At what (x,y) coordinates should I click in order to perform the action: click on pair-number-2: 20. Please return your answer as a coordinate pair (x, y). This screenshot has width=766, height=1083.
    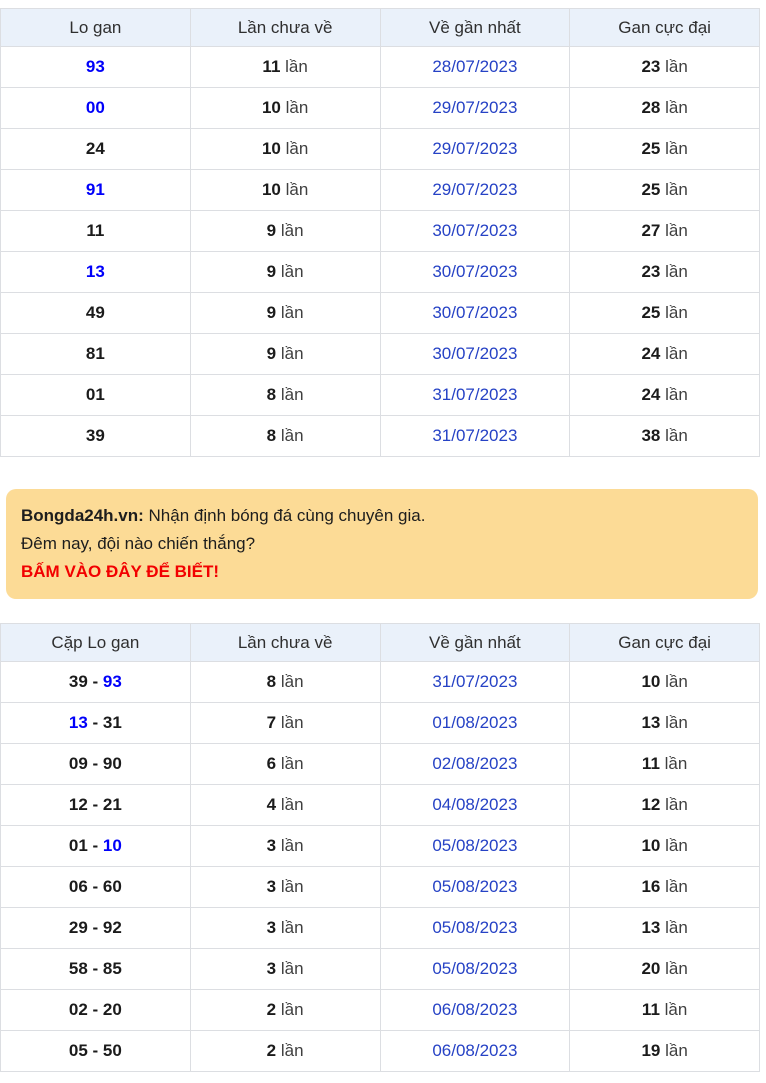
    Looking at the image, I should click on (112, 1009).